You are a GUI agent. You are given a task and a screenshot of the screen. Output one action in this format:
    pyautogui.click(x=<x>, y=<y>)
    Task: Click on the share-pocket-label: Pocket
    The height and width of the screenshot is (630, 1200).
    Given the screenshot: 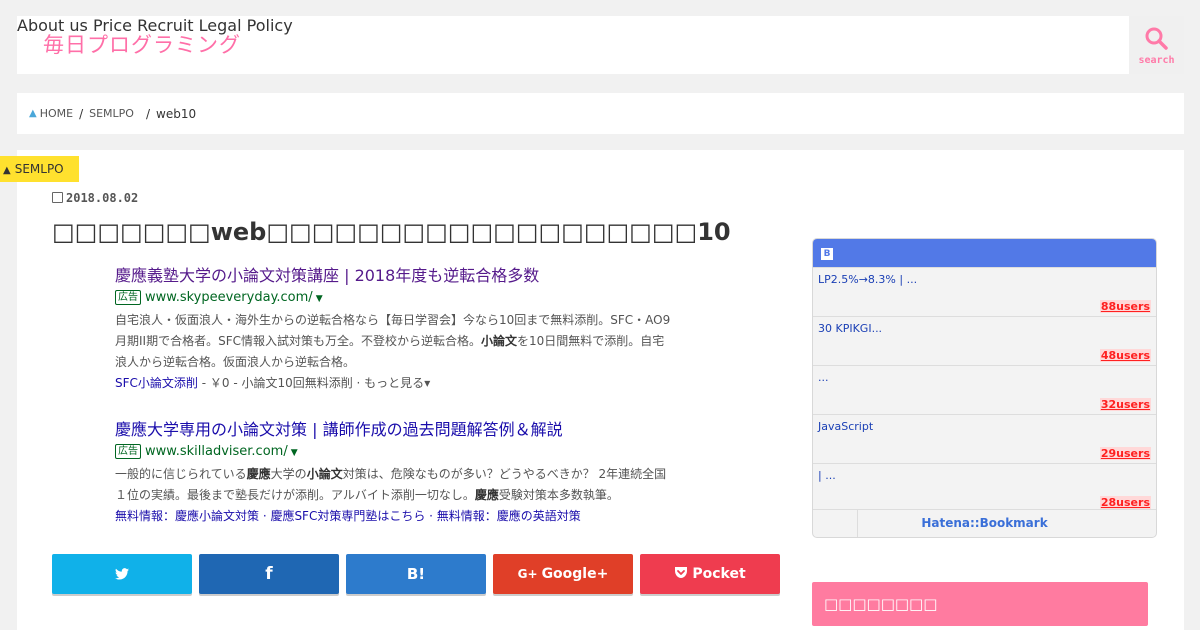 What is the action you would take?
    pyautogui.click(x=719, y=574)
    